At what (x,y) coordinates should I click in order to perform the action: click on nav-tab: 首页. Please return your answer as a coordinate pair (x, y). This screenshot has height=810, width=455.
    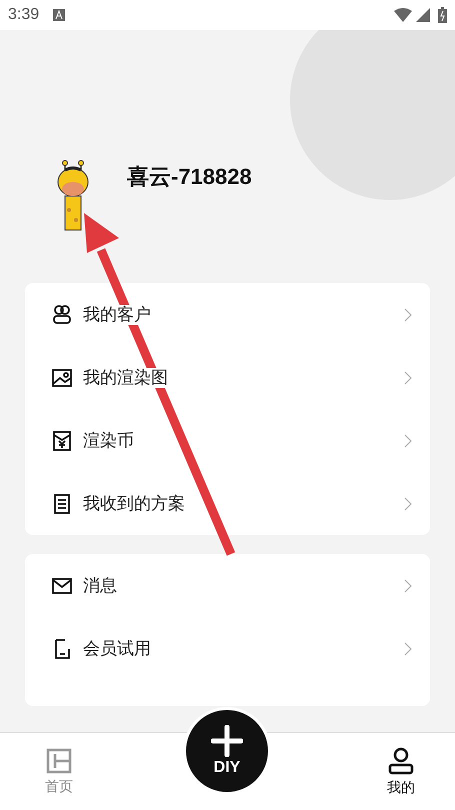
    Looking at the image, I should click on (59, 772).